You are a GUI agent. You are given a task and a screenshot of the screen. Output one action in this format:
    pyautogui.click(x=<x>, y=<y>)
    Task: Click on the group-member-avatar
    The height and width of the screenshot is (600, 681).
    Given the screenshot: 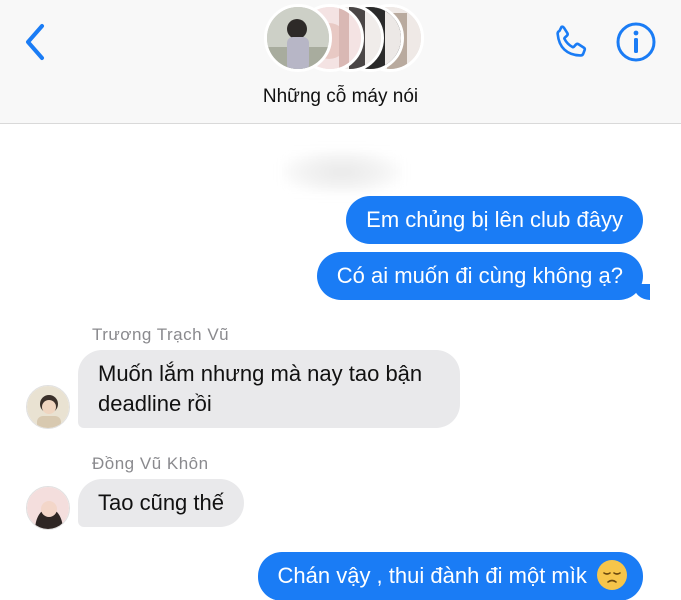 What is the action you would take?
    pyautogui.click(x=298, y=38)
    